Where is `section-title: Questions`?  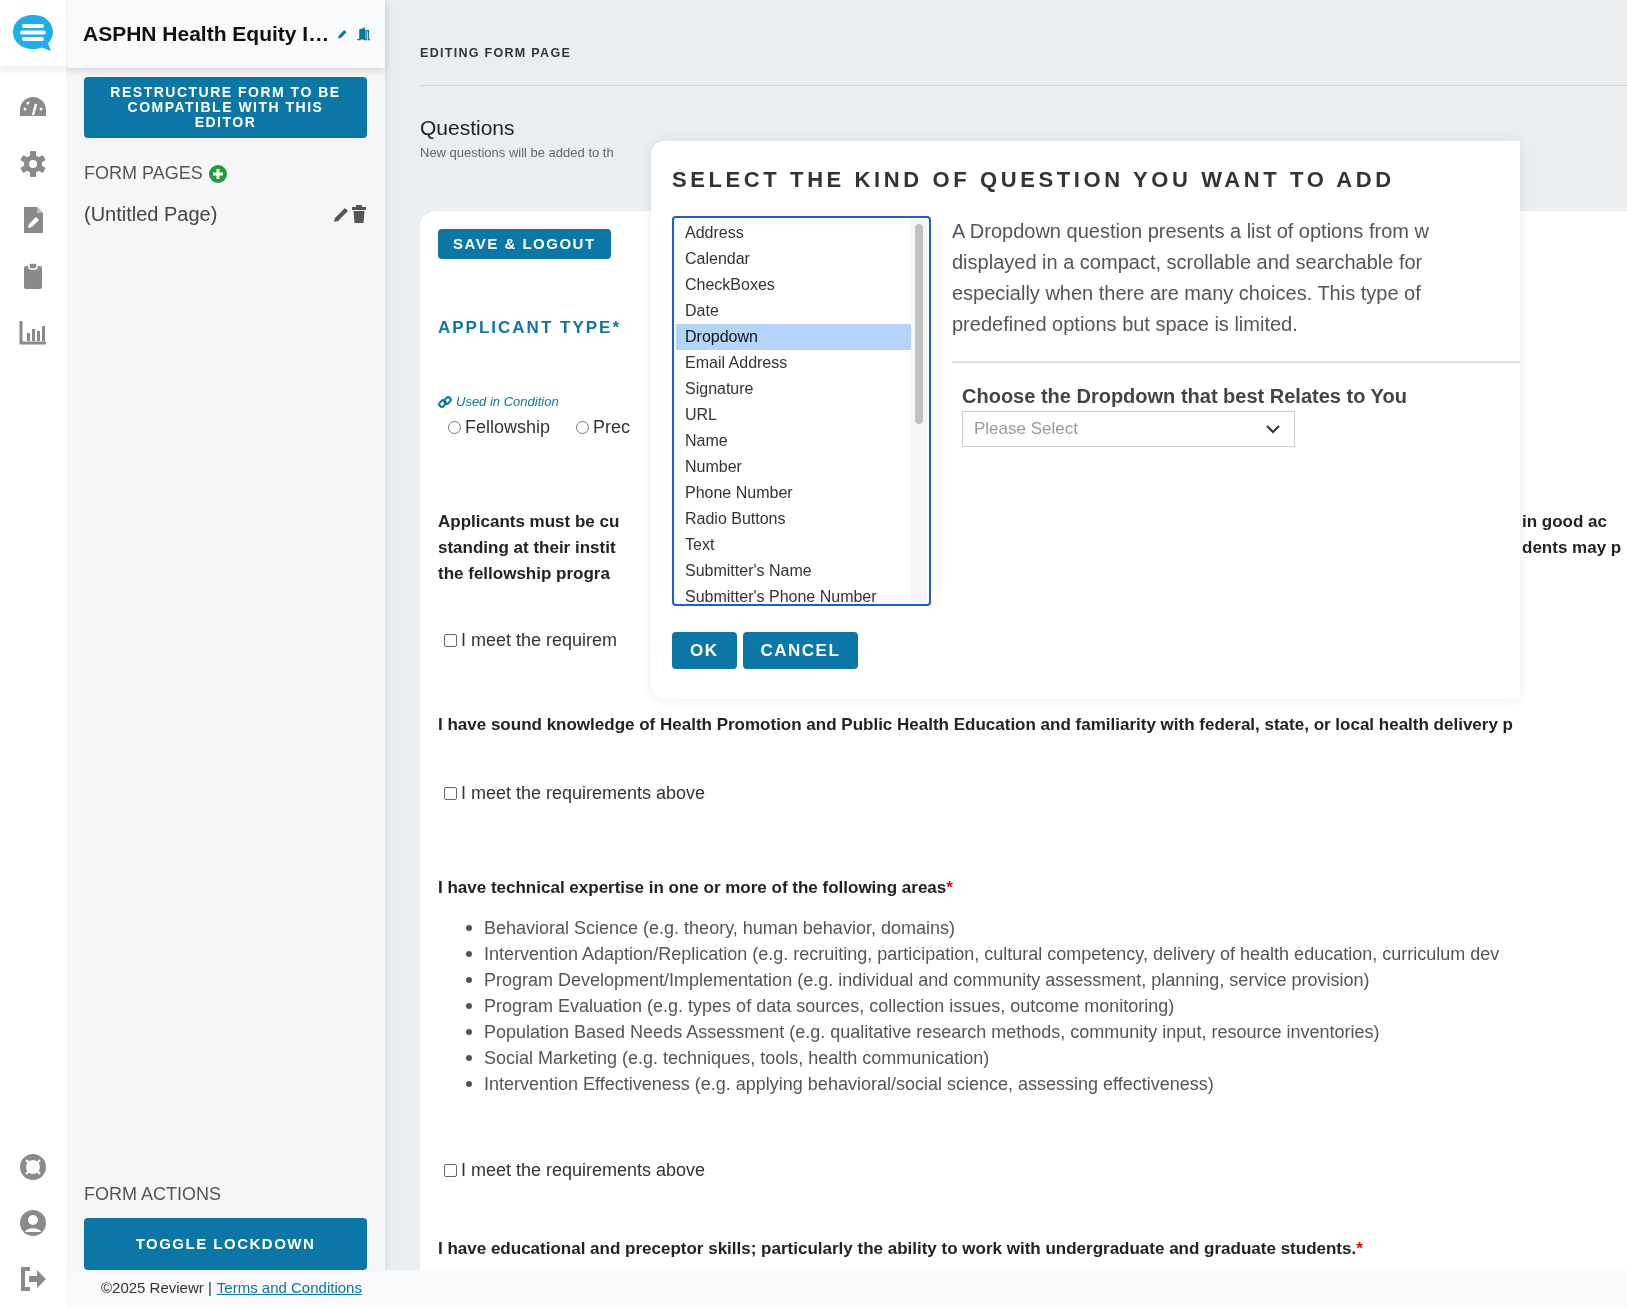
section-title: Questions is located at coordinates (467, 127).